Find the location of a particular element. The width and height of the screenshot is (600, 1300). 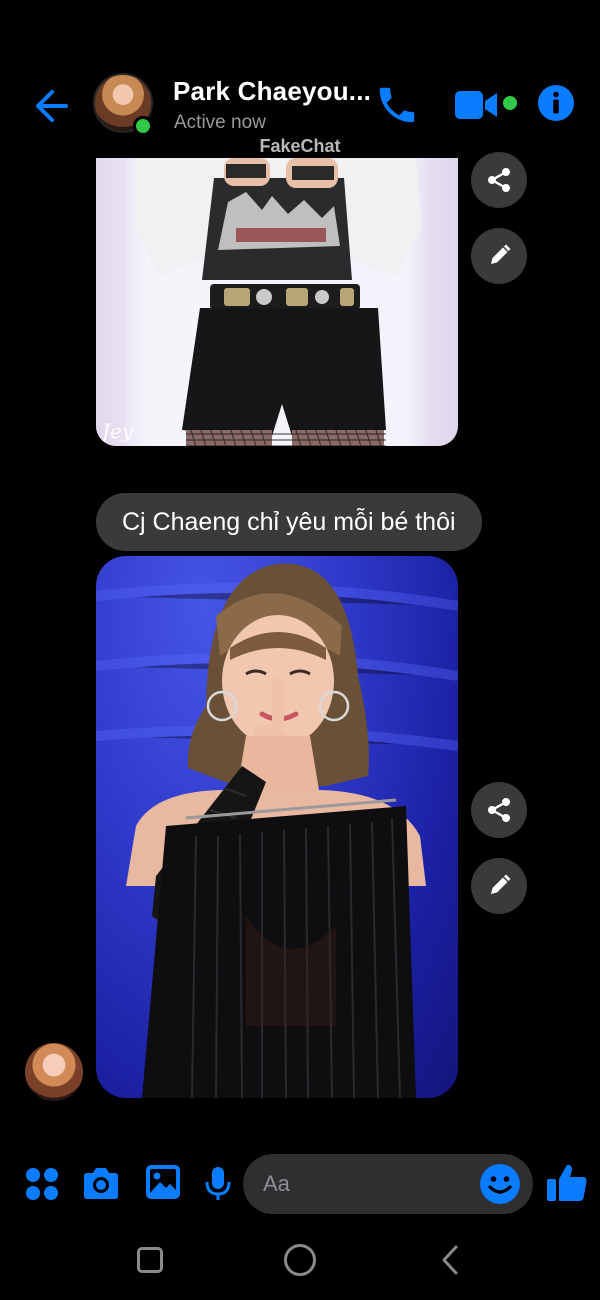

photo-message: Jey is located at coordinates (277, 302).